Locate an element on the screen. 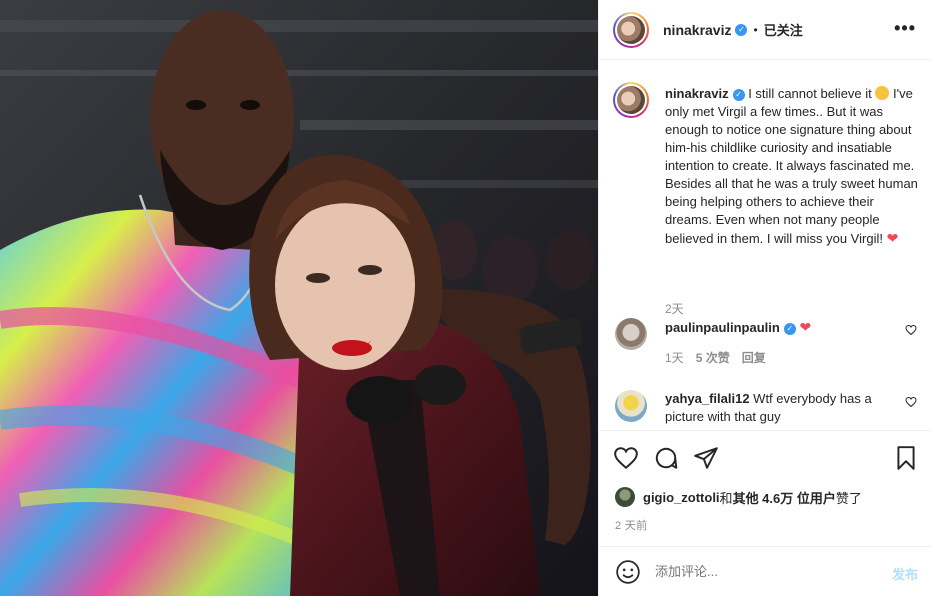  author-avatar is located at coordinates (631, 29).